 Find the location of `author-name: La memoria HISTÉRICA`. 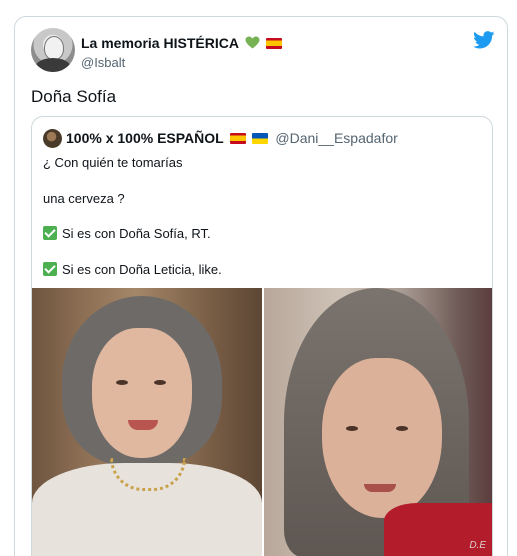

author-name: La memoria HISTÉRICA is located at coordinates (159, 43).